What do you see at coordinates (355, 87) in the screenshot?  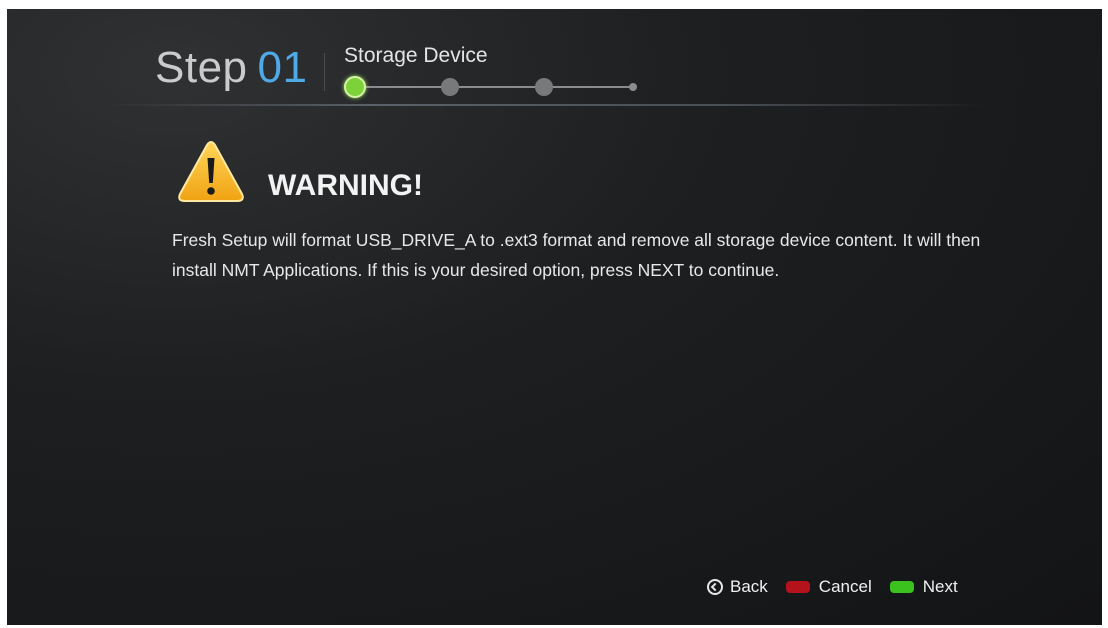 I see `step-indicator-active` at bounding box center [355, 87].